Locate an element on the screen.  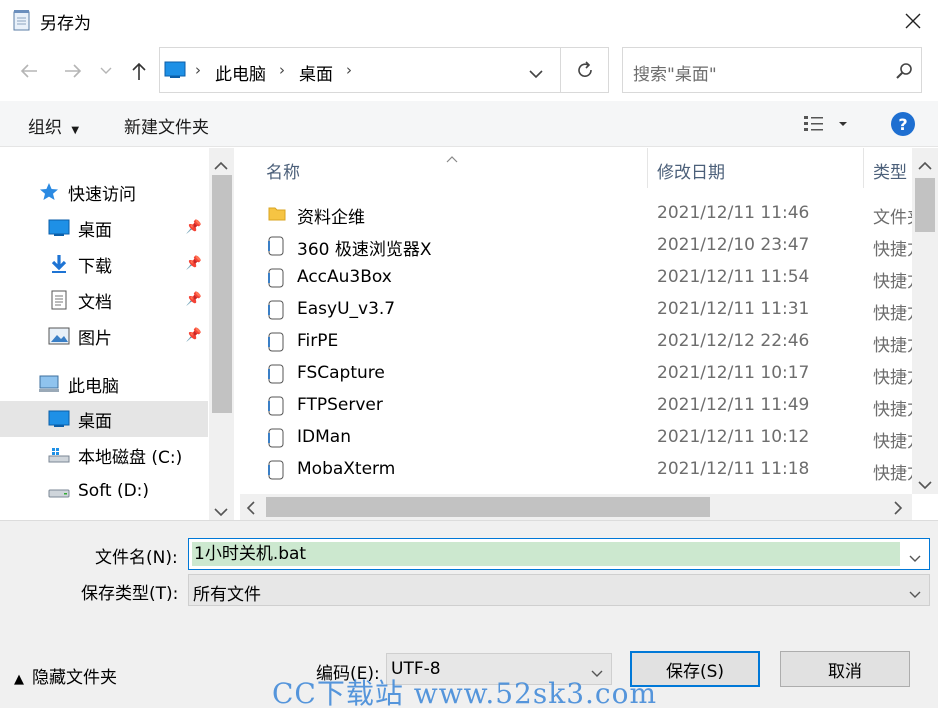
sidebar-item-pc-desktop: 桌面 is located at coordinates (104, 419).